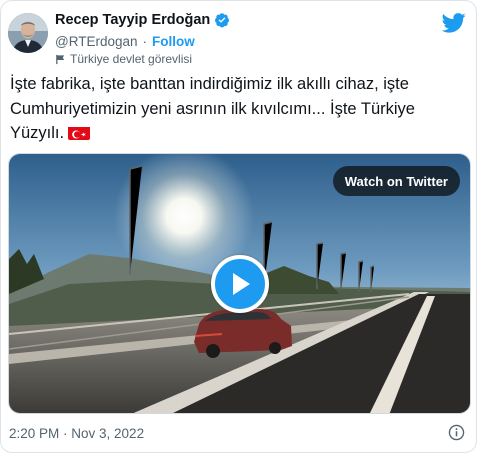 The width and height of the screenshot is (477, 453). I want to click on author-handle: @RTErdogan, so click(96, 41).